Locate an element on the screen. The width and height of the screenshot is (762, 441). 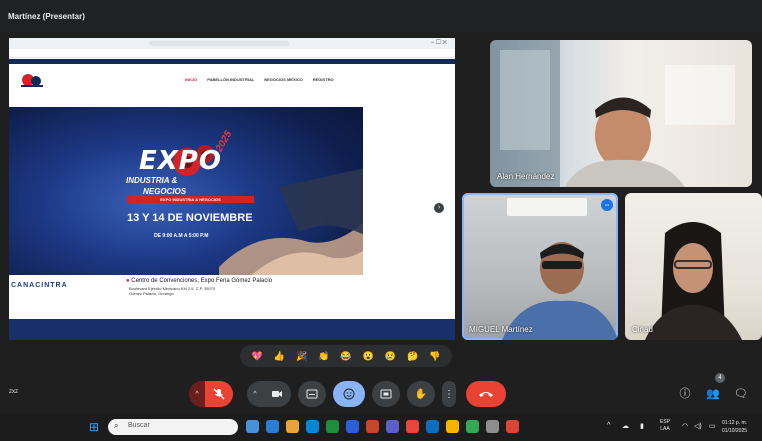
reactions-bar: 💖 👍 🎉 👏 😂 😮 😢 🤔 👎 is located at coordinates (346, 356).